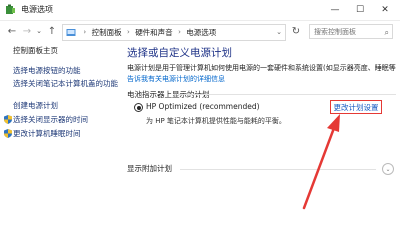  I want to click on maximize-button: ☐, so click(360, 10).